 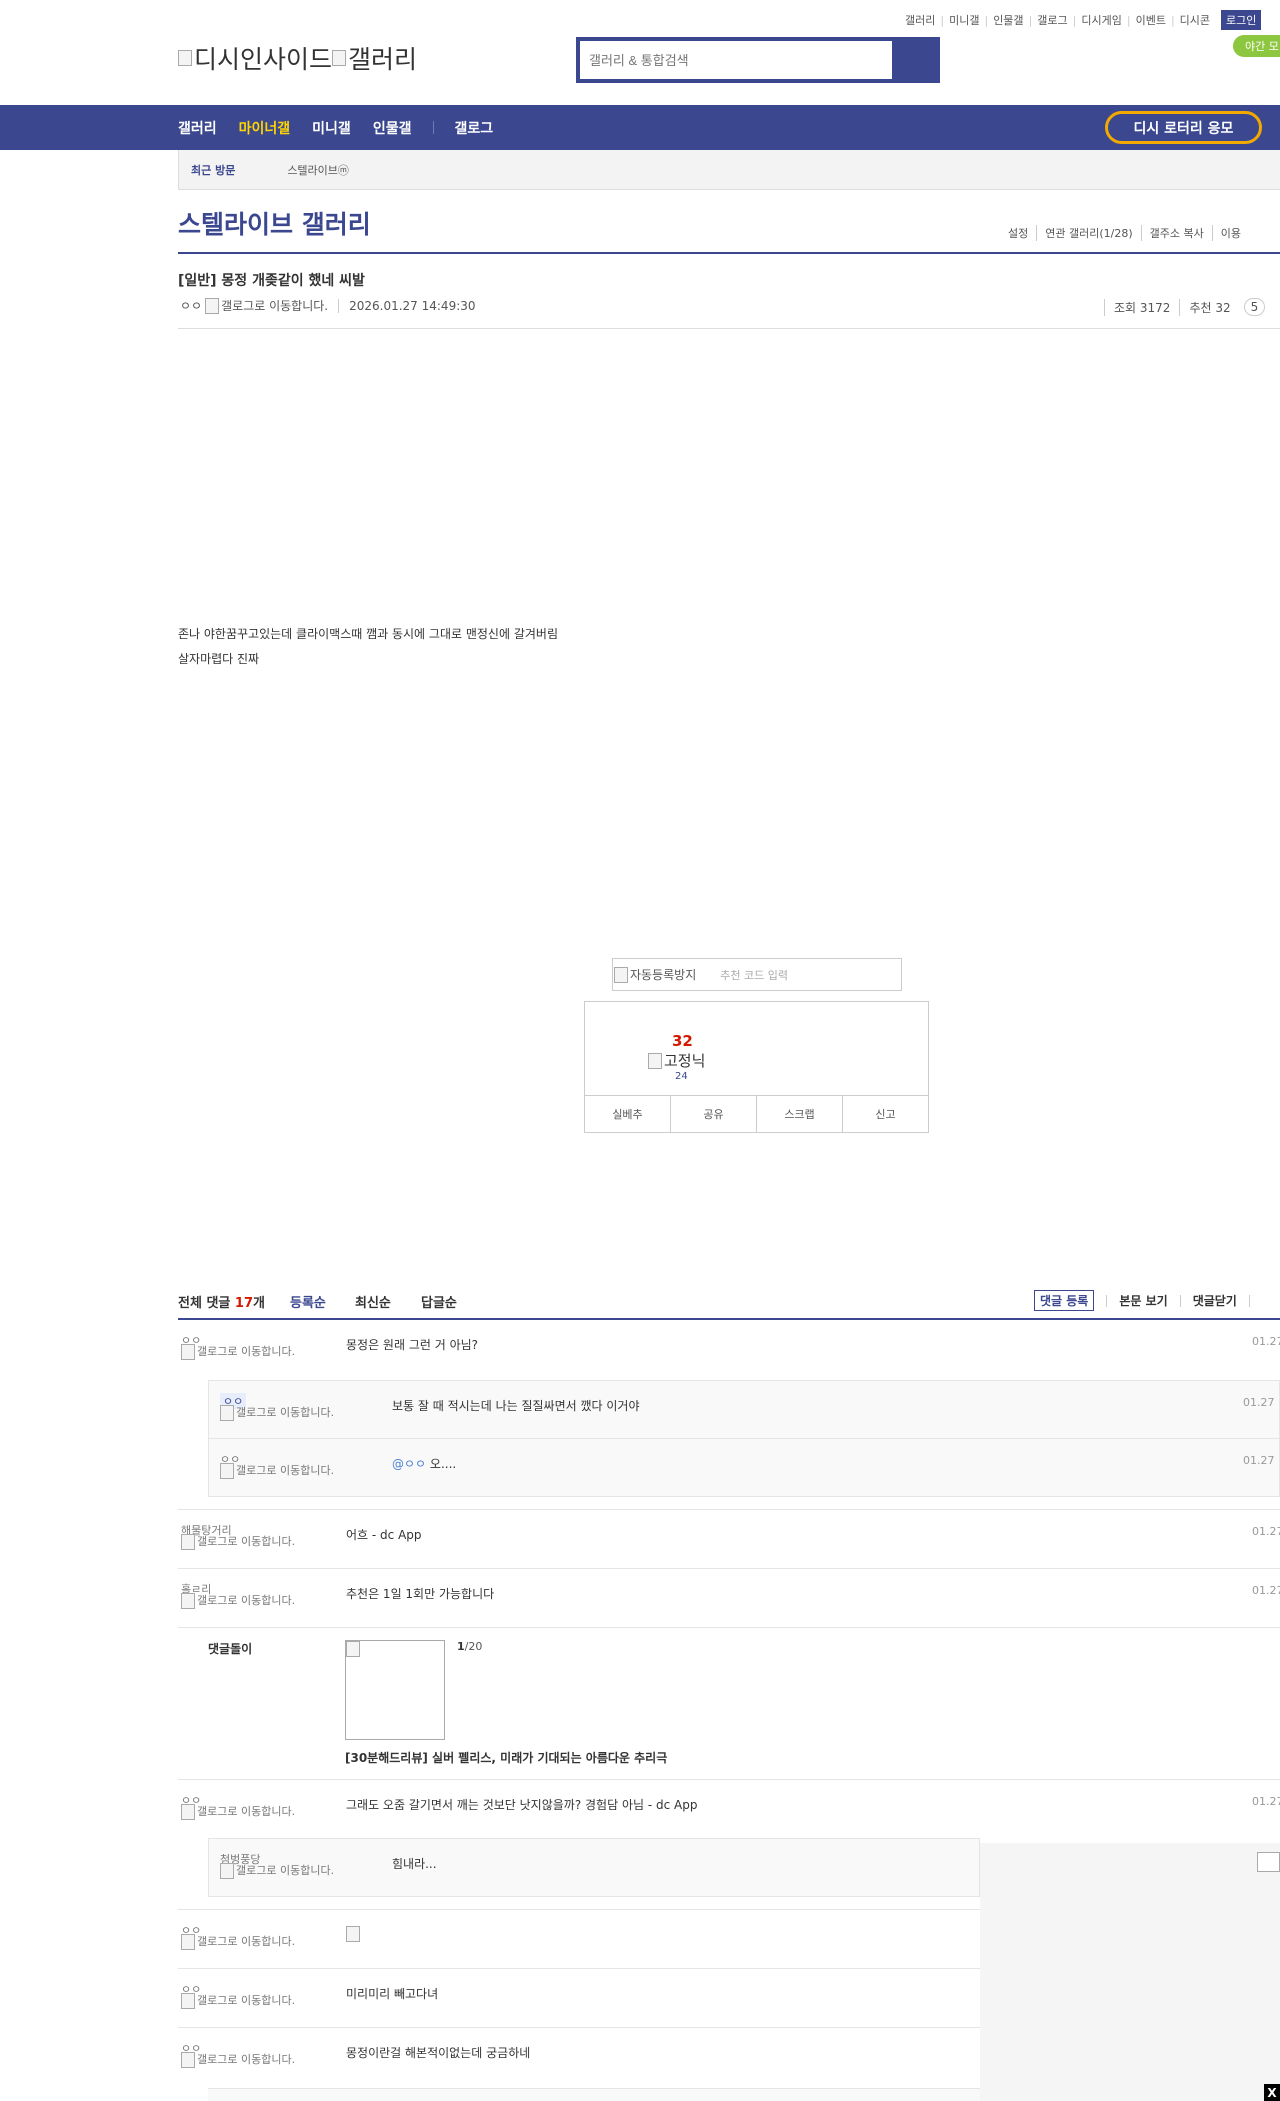 I want to click on post-meta: ㅇㅇ 갤로그로 이동합니다. 2026.01.27 14:49:30, so click(x=328, y=305).